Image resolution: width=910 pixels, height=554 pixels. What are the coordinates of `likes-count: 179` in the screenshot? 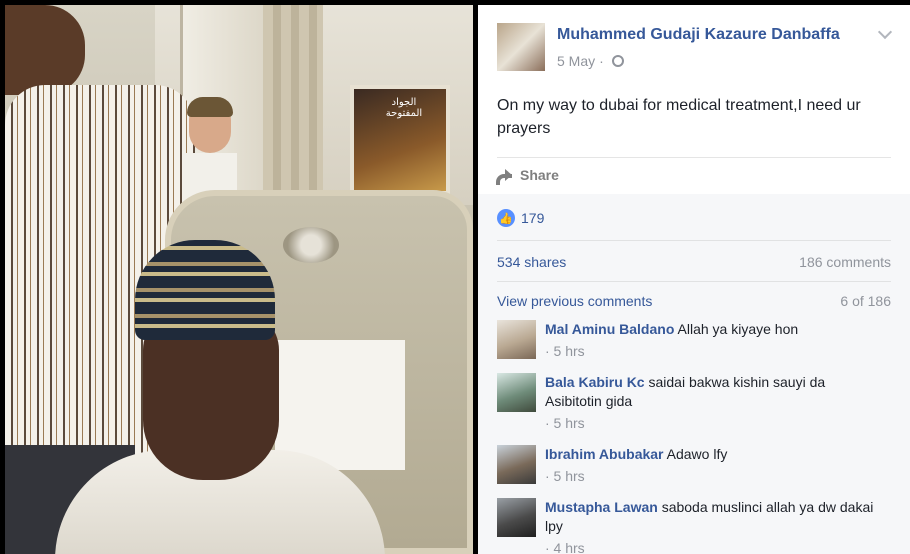 It's located at (533, 218).